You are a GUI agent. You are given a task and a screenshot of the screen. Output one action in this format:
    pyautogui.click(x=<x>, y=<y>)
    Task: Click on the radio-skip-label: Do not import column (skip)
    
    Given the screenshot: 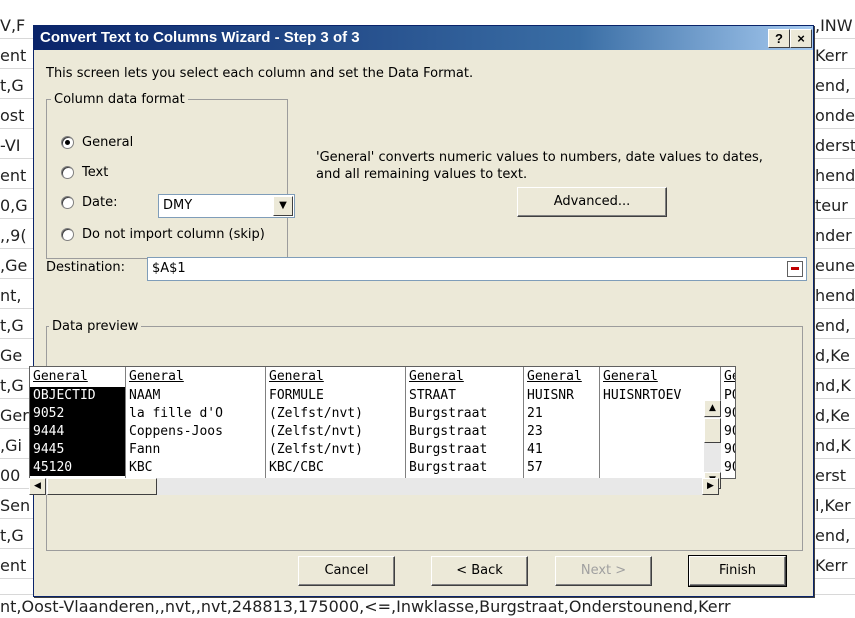 What is the action you would take?
    pyautogui.click(x=173, y=234)
    